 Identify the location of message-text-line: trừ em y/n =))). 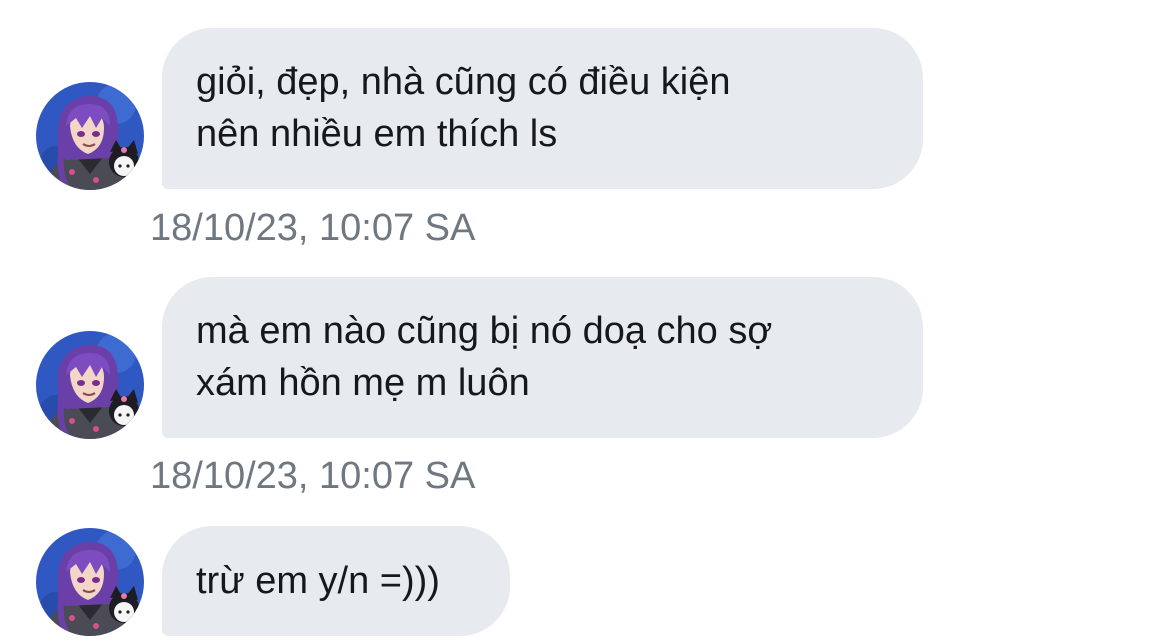
(318, 581).